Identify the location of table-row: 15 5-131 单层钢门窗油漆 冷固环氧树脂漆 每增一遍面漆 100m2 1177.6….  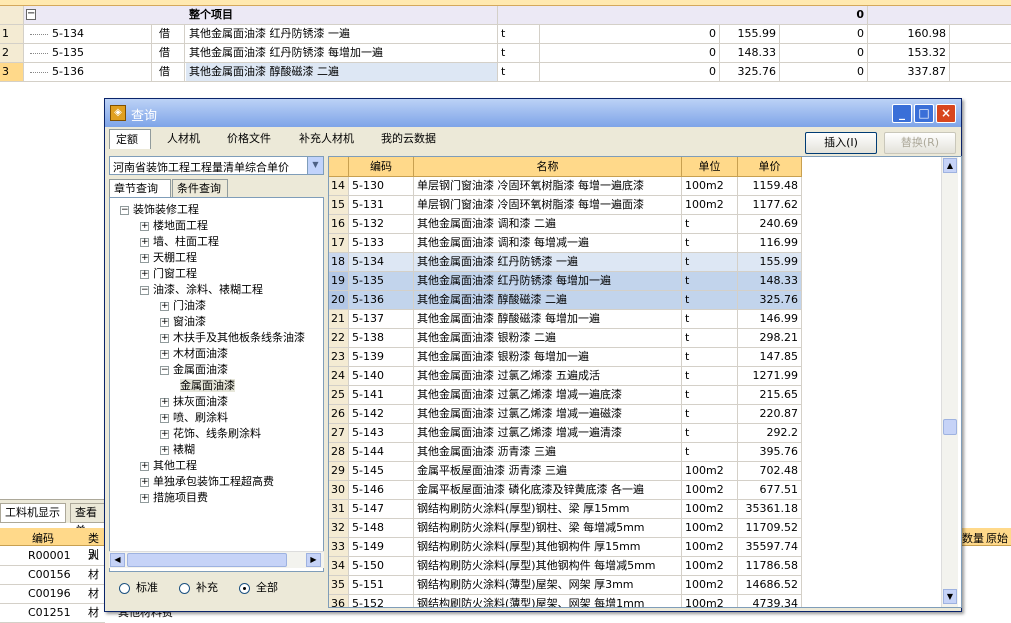
(565, 205).